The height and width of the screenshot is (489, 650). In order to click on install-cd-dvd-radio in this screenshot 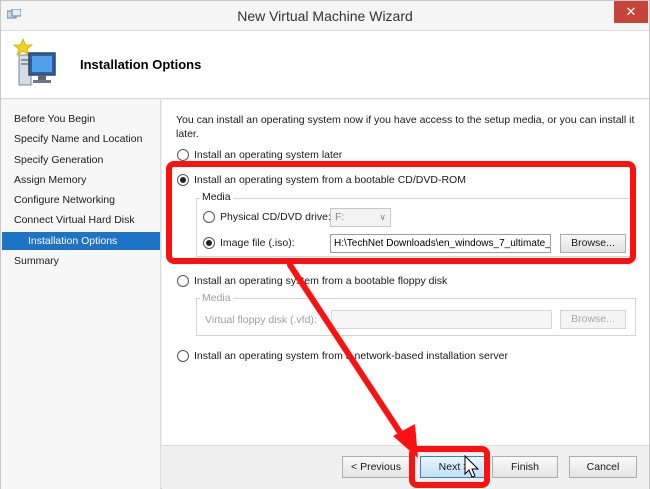, I will do `click(183, 180)`.